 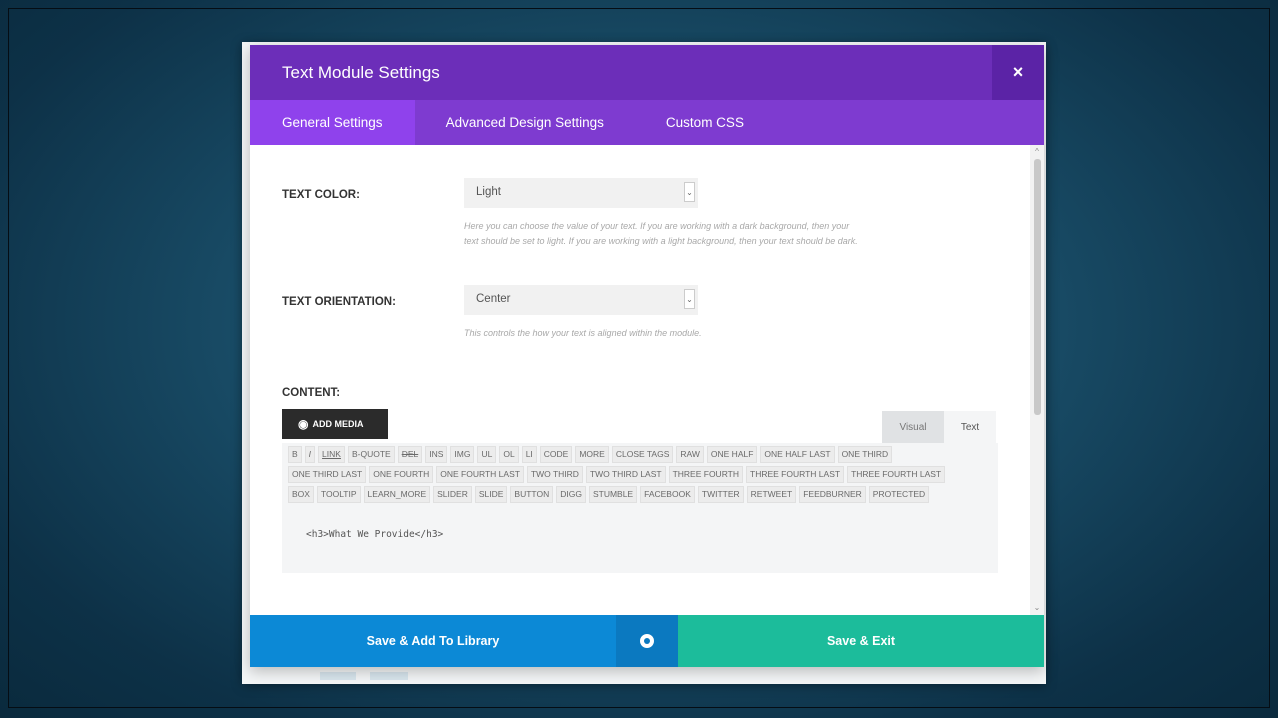 What do you see at coordinates (581, 300) in the screenshot?
I see `text-orientation-select: Center ⌄` at bounding box center [581, 300].